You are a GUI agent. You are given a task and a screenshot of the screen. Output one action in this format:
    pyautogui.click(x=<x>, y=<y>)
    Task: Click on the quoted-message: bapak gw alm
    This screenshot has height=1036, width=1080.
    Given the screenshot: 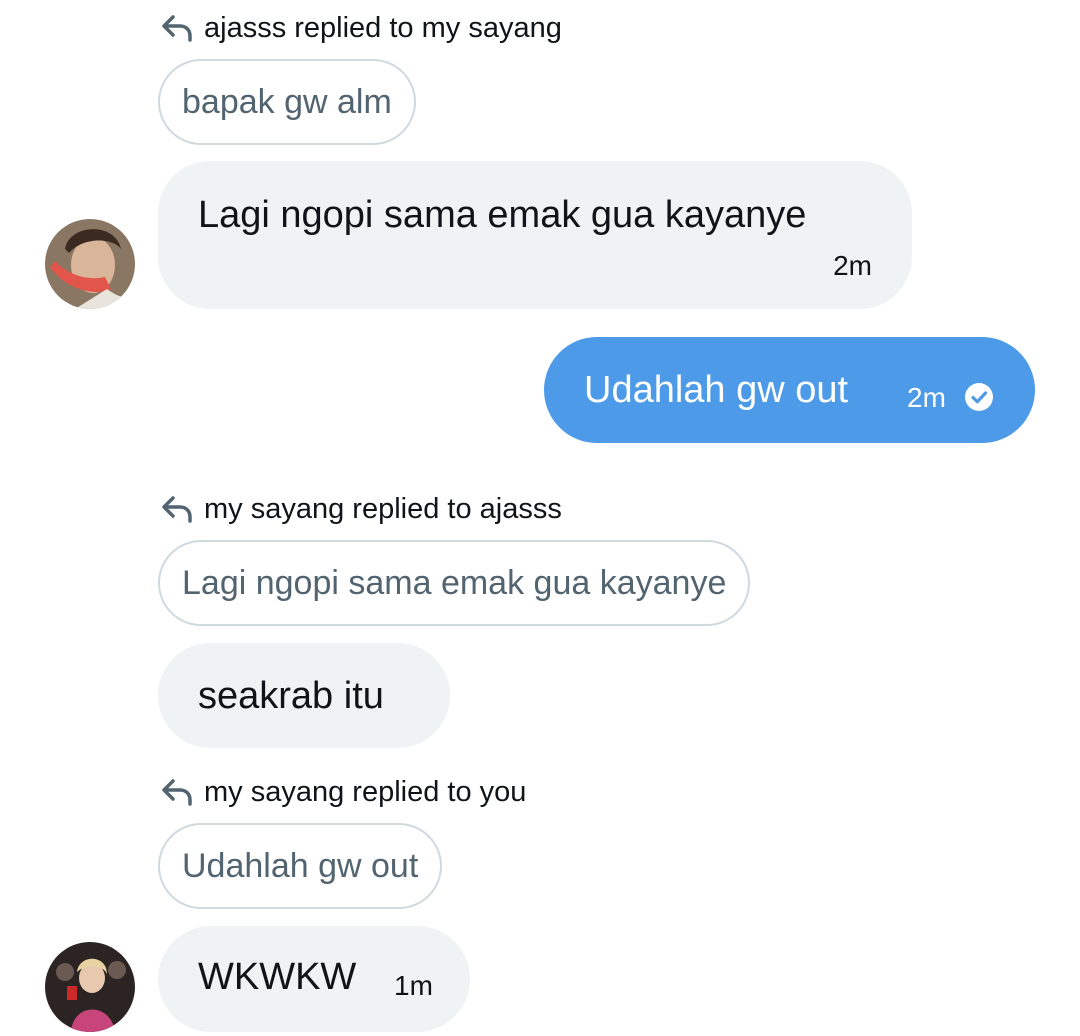 What is the action you would take?
    pyautogui.click(x=287, y=102)
    